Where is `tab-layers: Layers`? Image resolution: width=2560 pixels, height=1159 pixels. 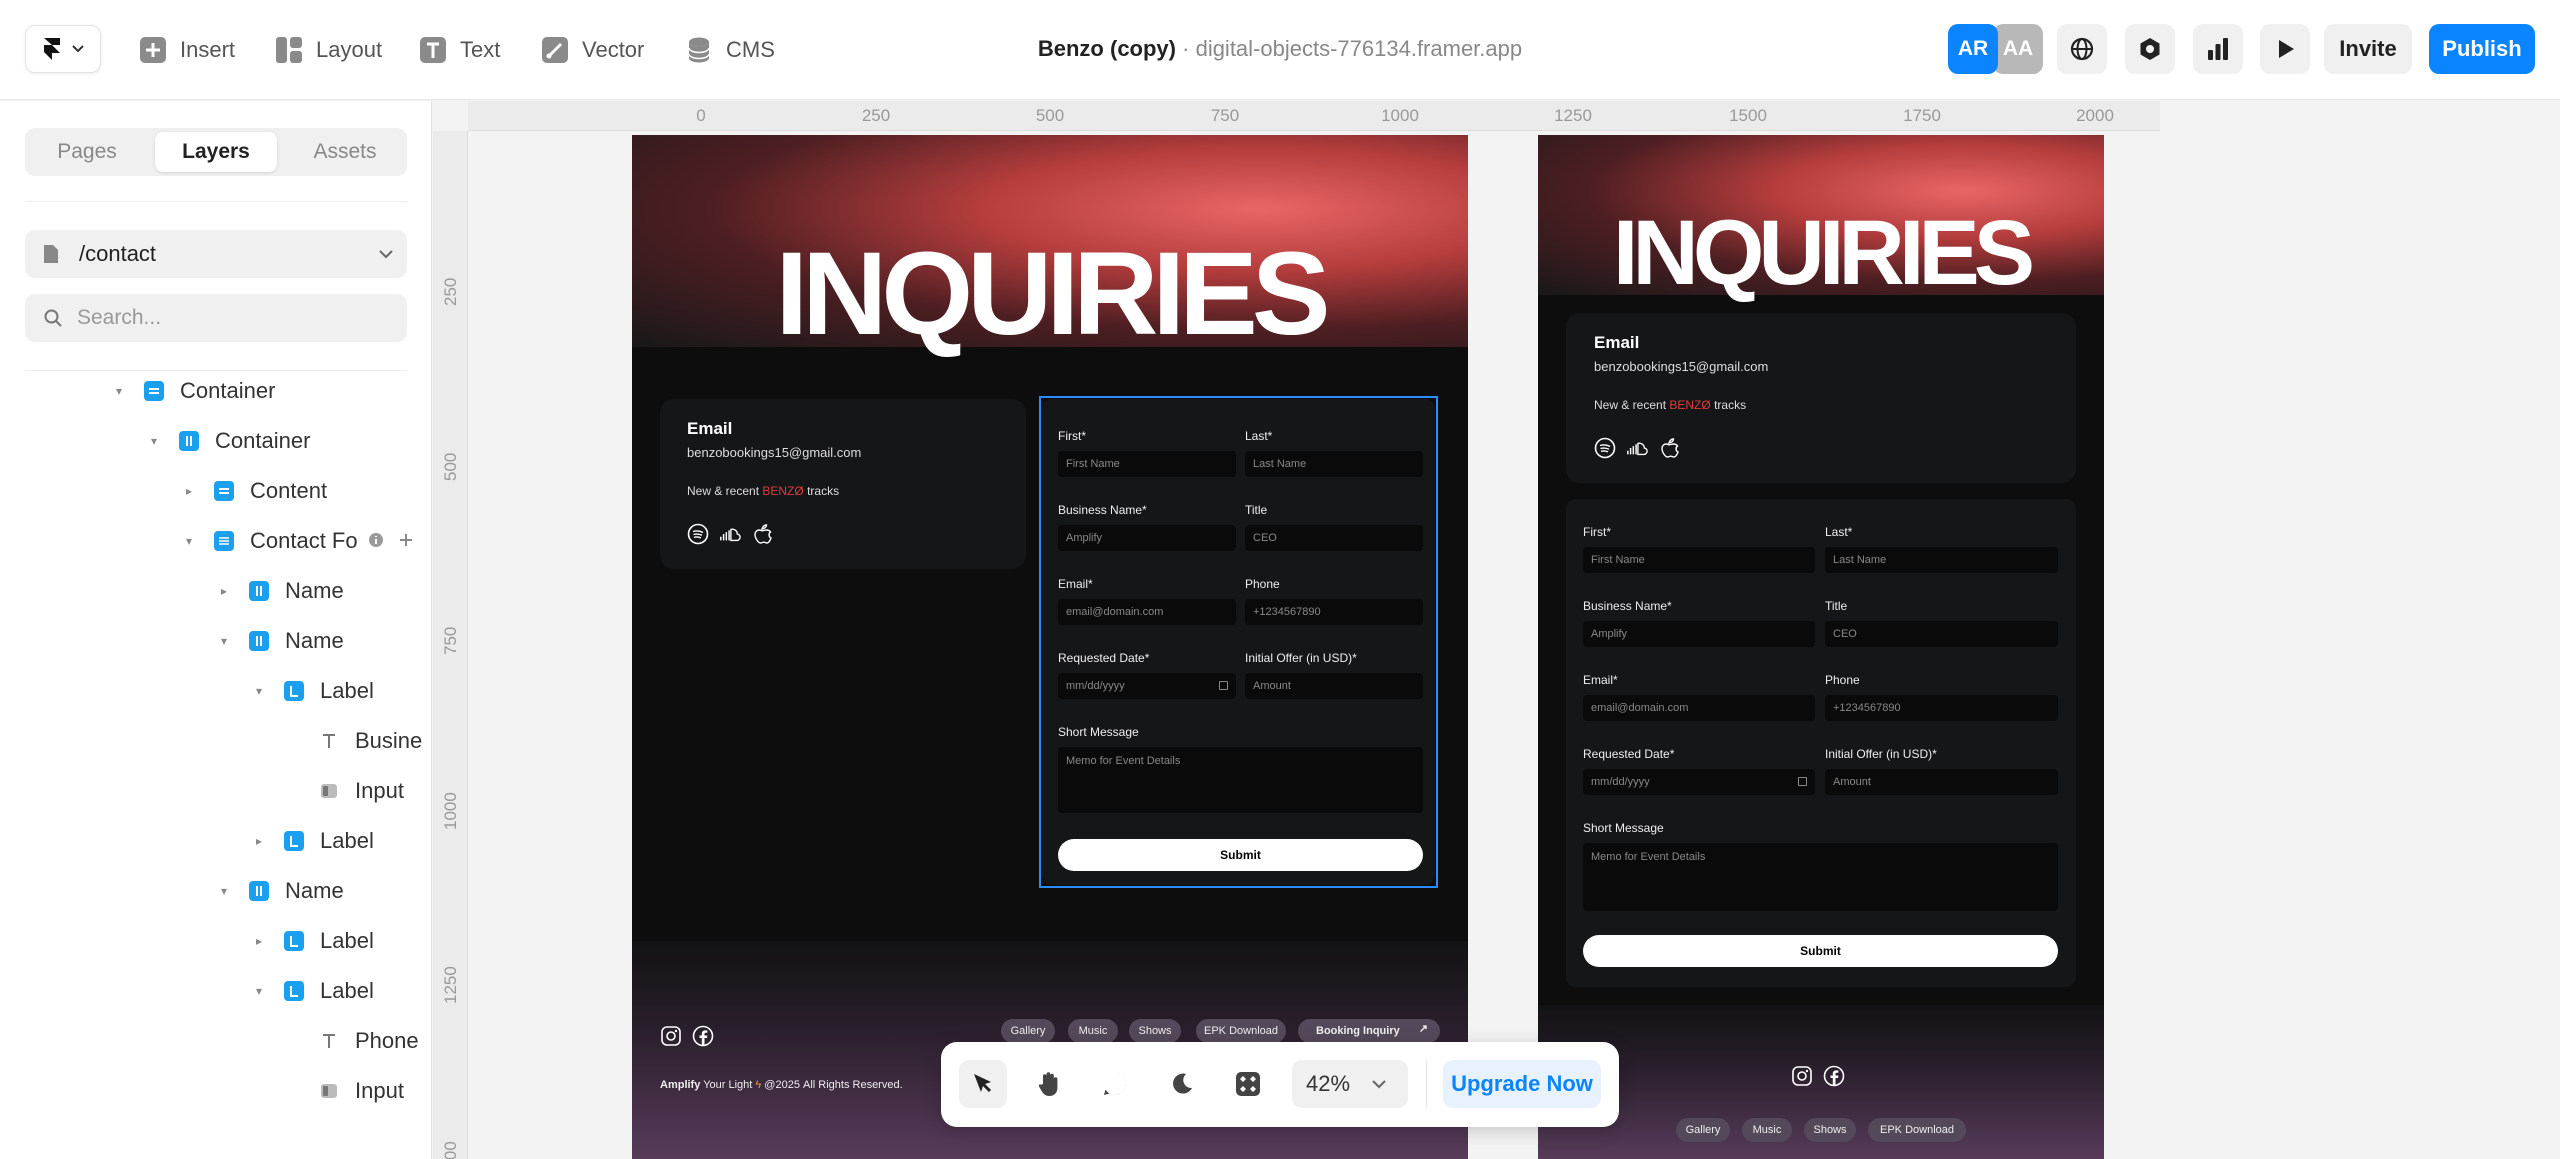 tab-layers: Layers is located at coordinates (216, 152).